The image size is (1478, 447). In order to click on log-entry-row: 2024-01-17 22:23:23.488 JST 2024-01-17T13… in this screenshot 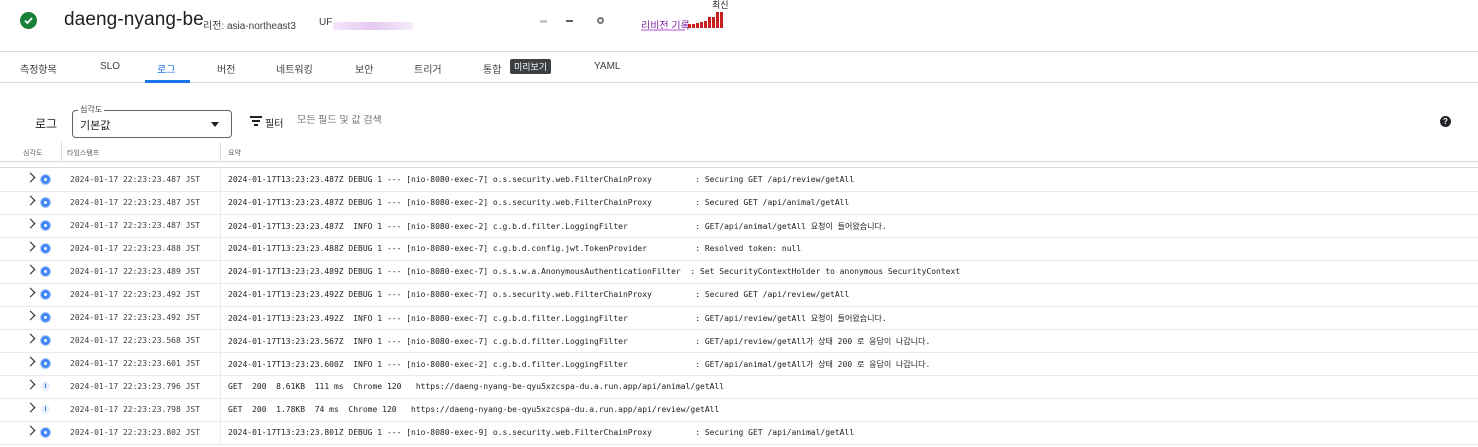, I will do `click(739, 249)`.